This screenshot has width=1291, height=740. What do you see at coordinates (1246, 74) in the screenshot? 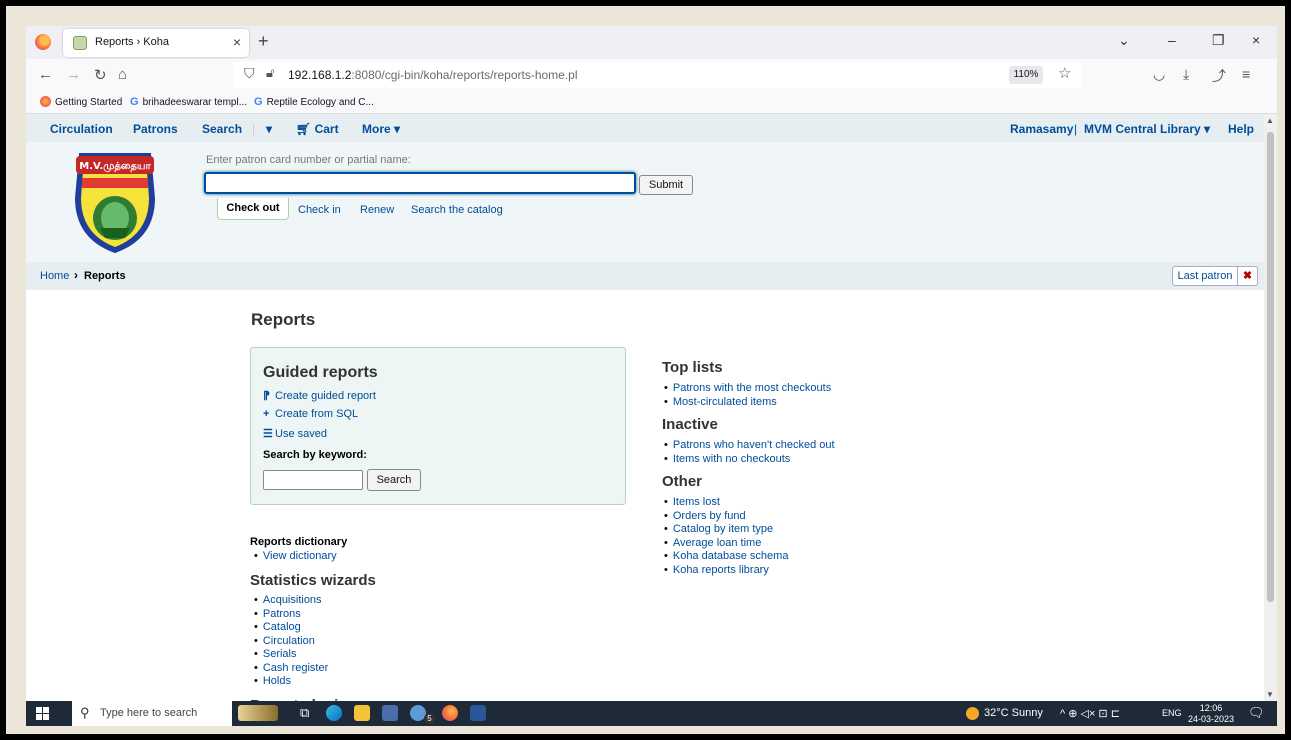
I see `menu-icon: ≡` at bounding box center [1246, 74].